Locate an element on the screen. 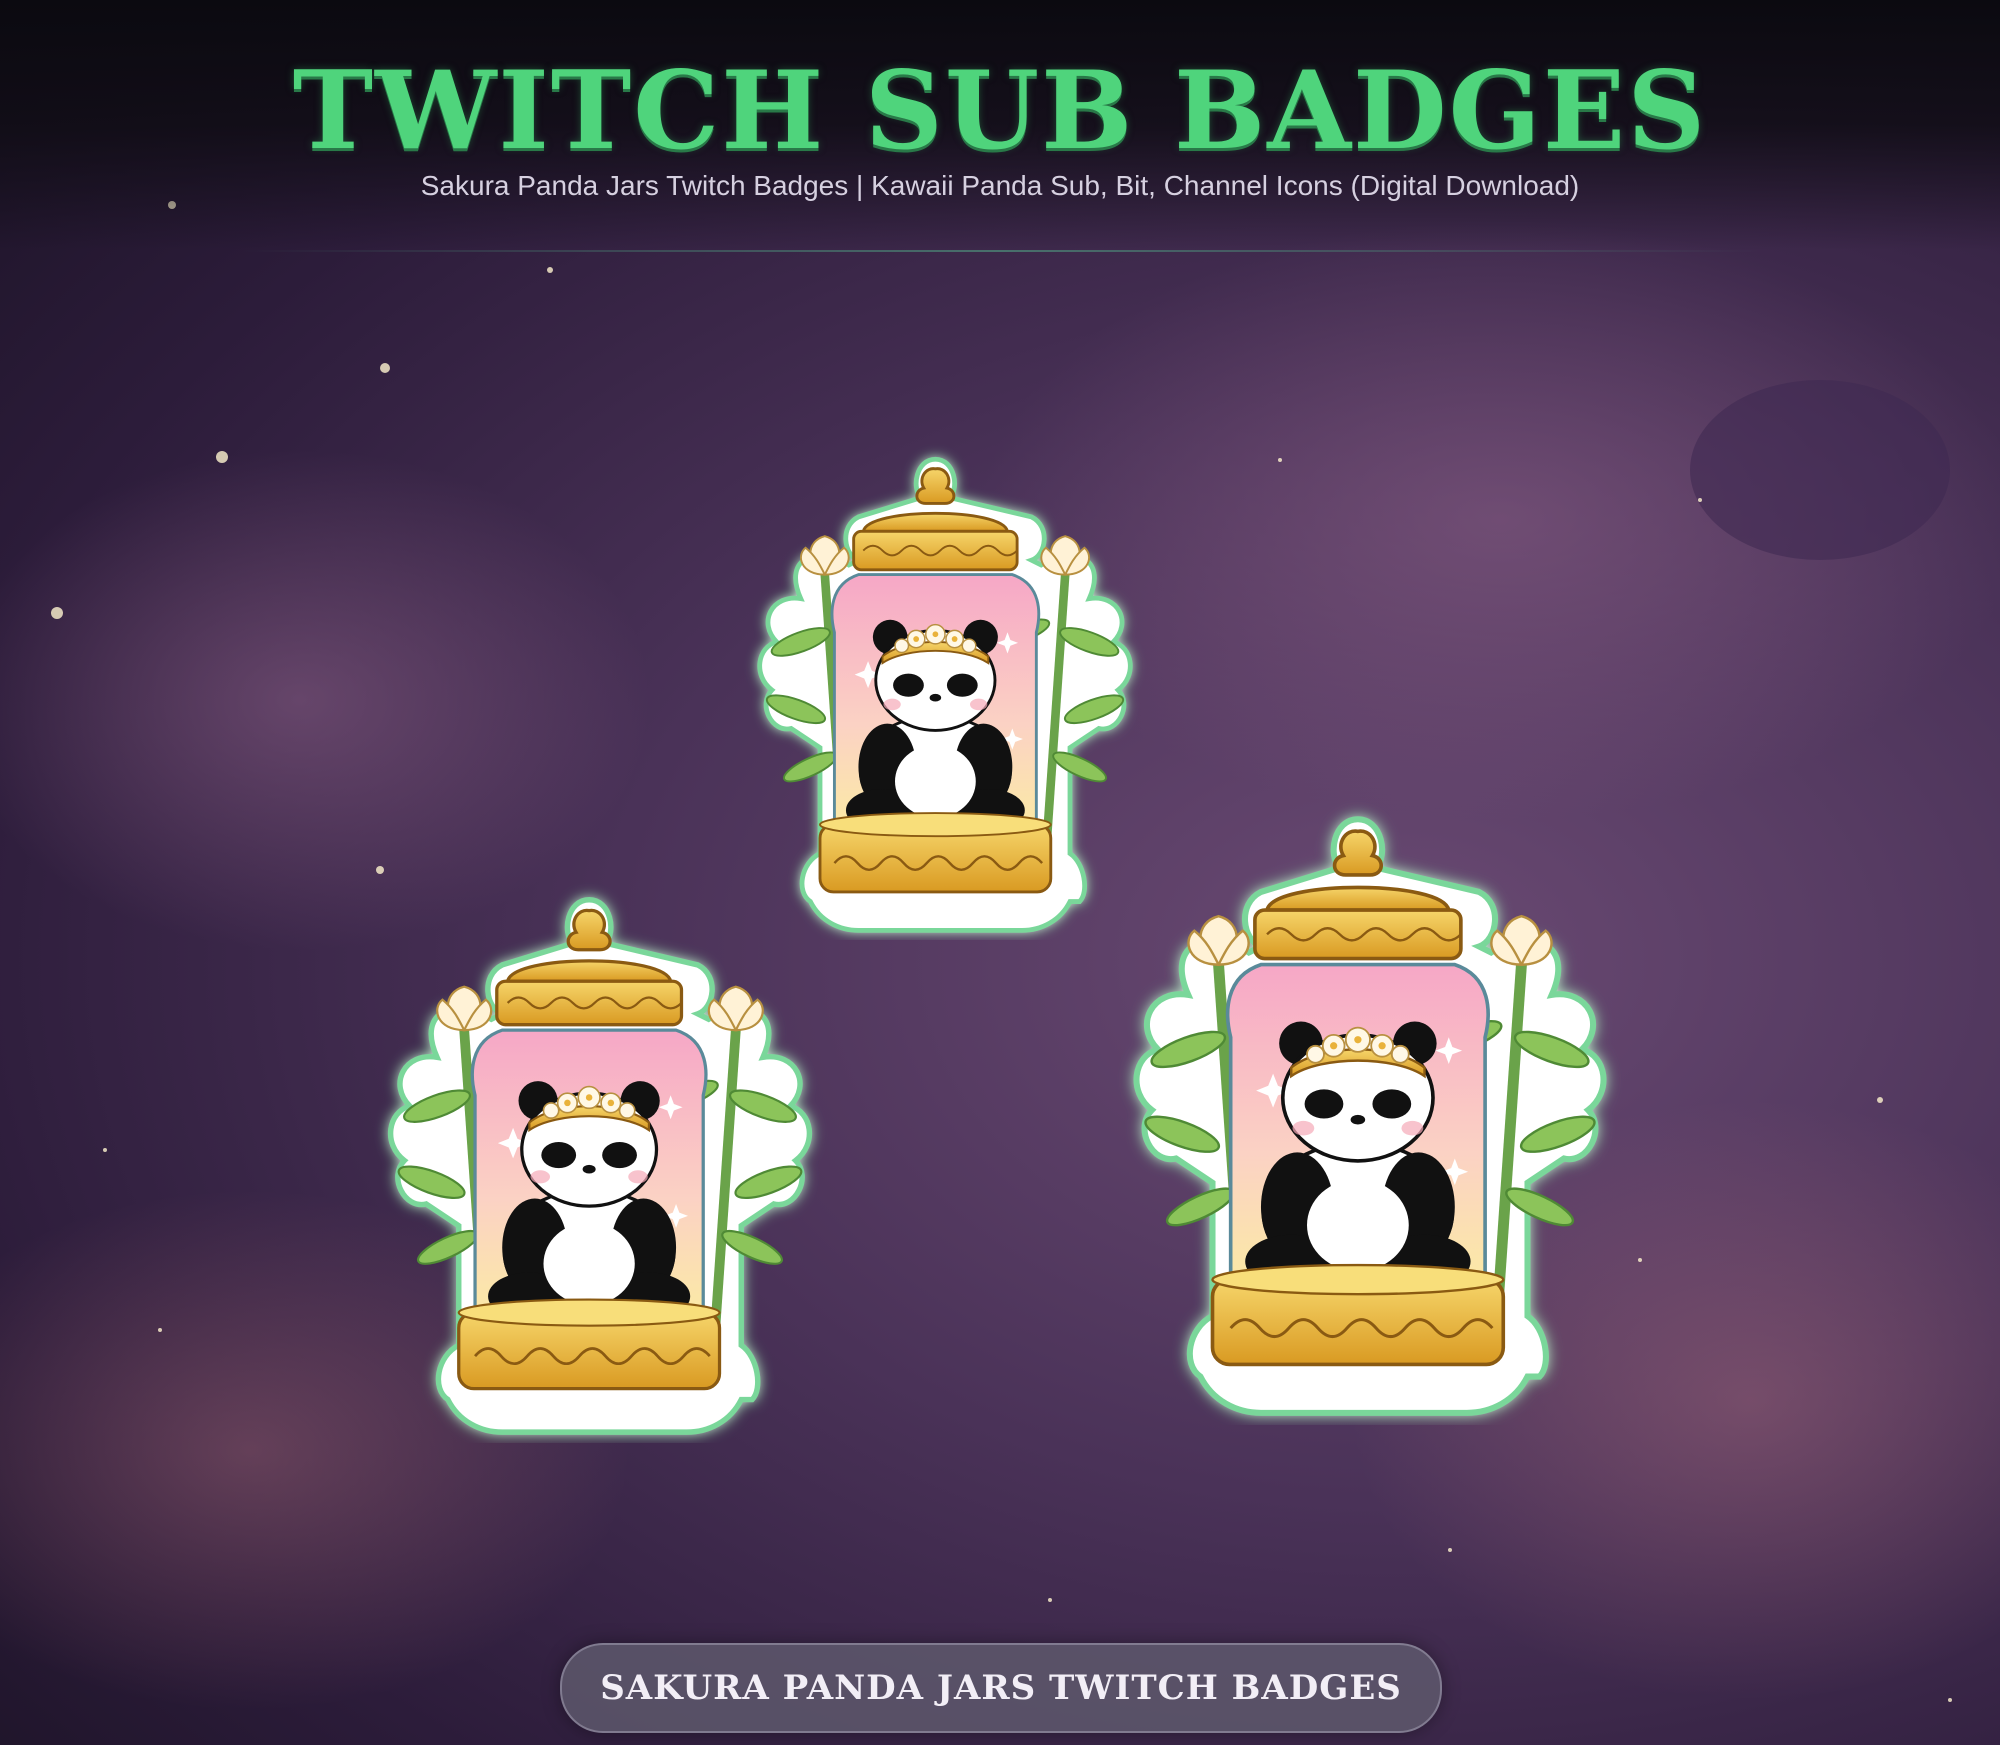  footer-label-pill: SAKURA PANDA JARS TWITCH BADGES is located at coordinates (1001, 1688).